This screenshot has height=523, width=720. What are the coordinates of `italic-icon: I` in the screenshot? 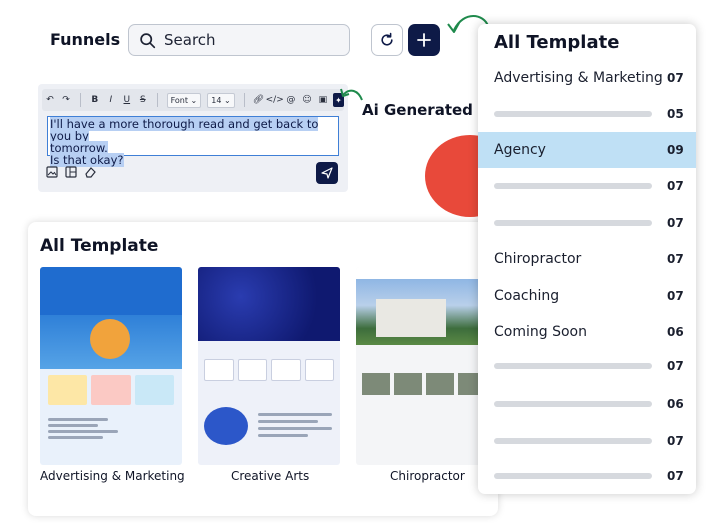 It's located at (111, 100).